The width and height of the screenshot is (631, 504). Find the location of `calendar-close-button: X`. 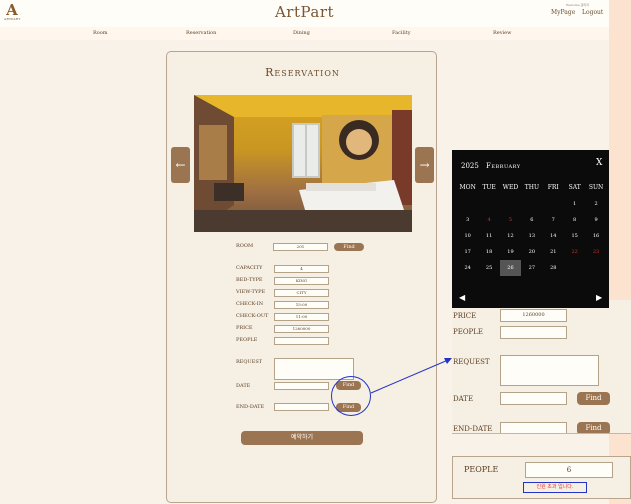

calendar-close-button: X is located at coordinates (599, 163).